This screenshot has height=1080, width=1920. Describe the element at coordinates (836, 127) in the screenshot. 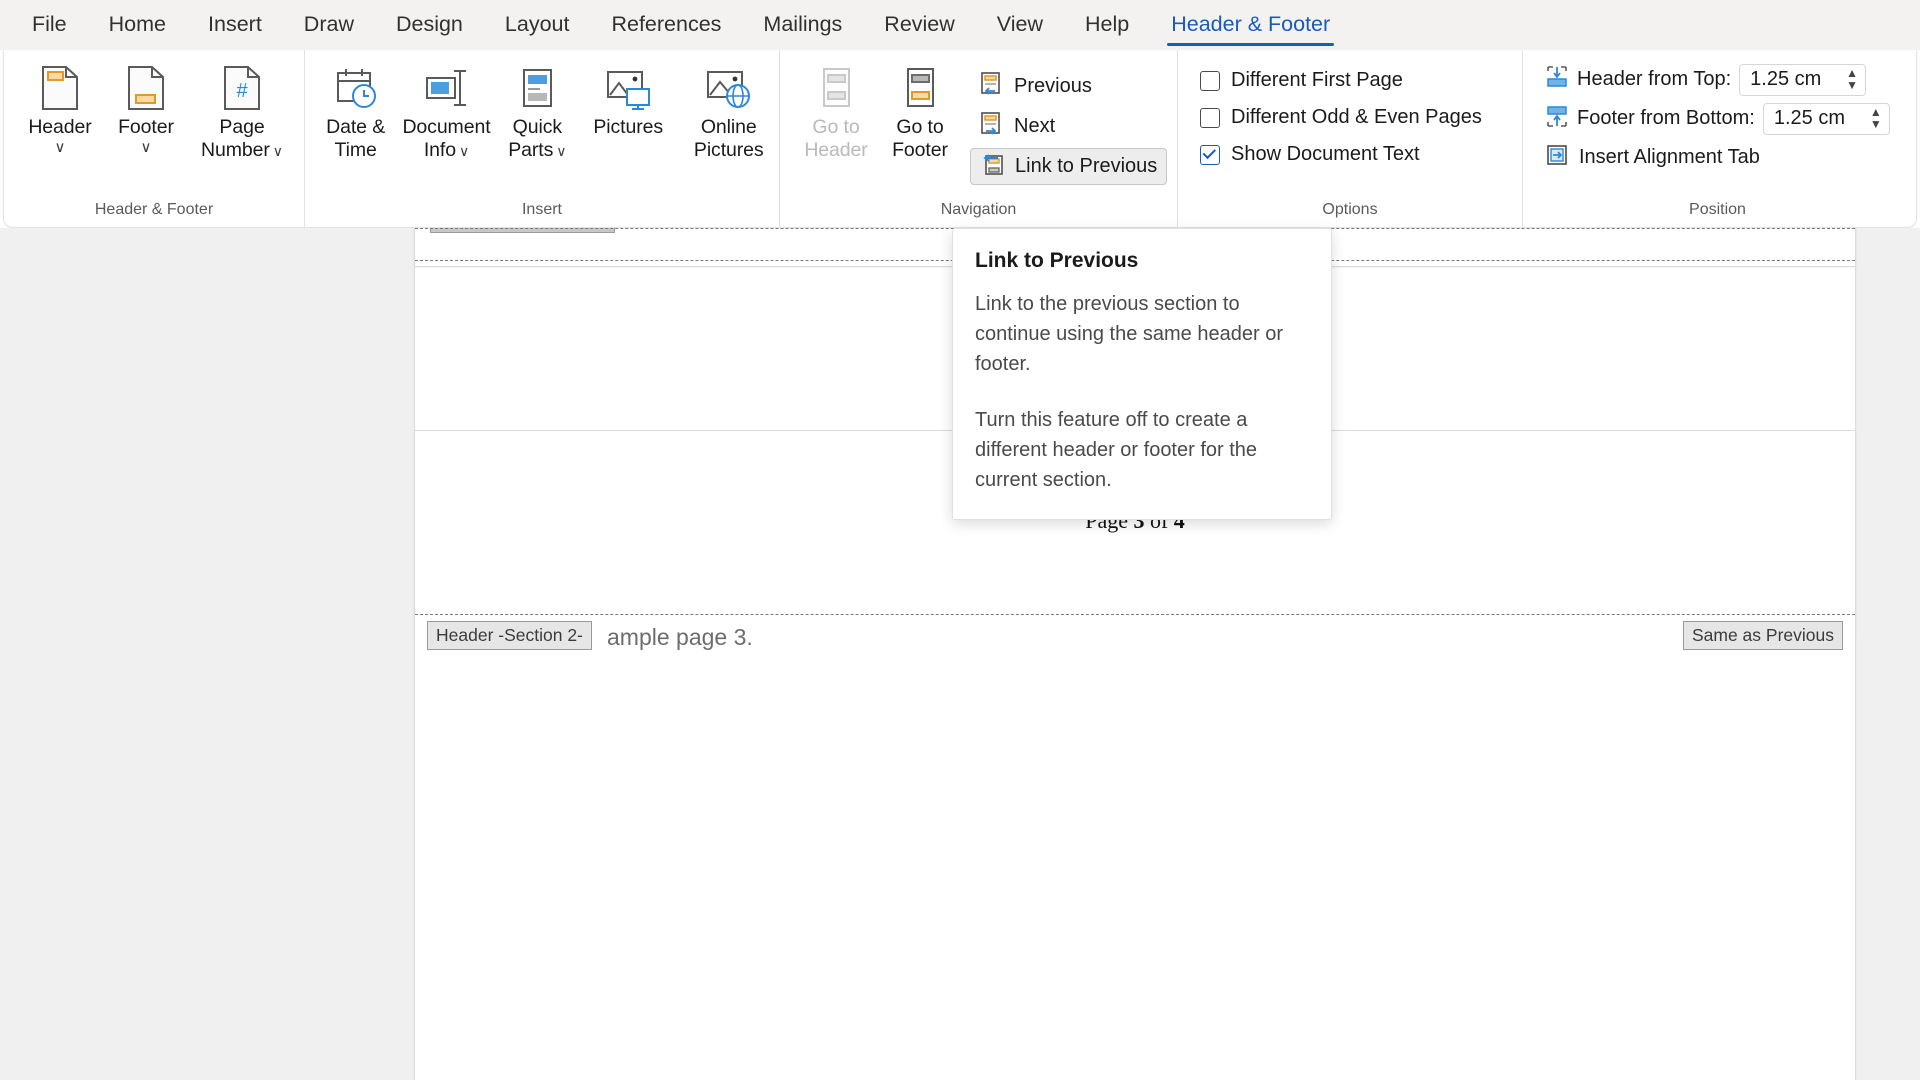

I see `go-to-header-label: Go to` at that location.